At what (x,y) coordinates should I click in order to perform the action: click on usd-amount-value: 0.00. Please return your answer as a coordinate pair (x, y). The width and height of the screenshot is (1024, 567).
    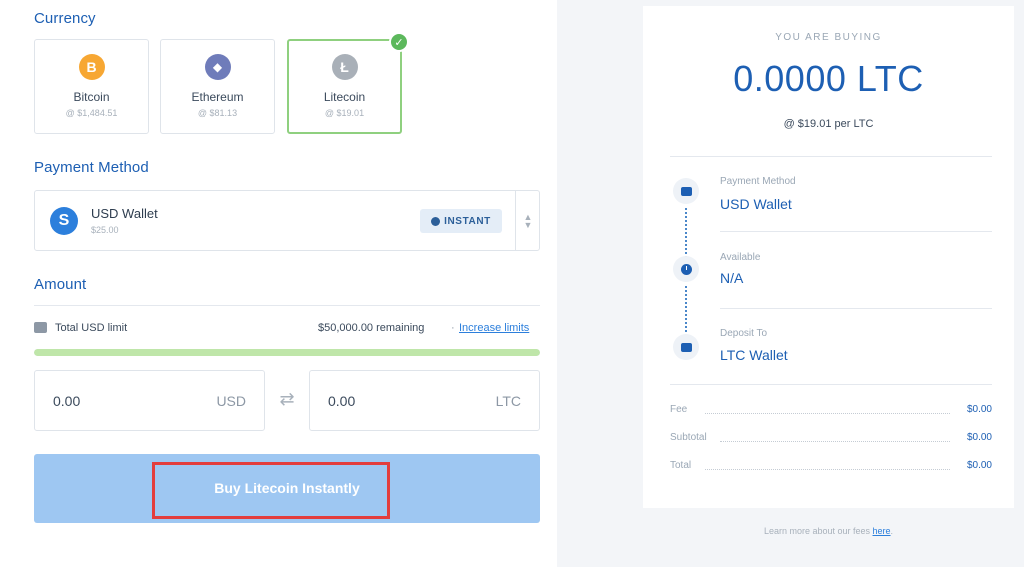
    Looking at the image, I should click on (67, 401).